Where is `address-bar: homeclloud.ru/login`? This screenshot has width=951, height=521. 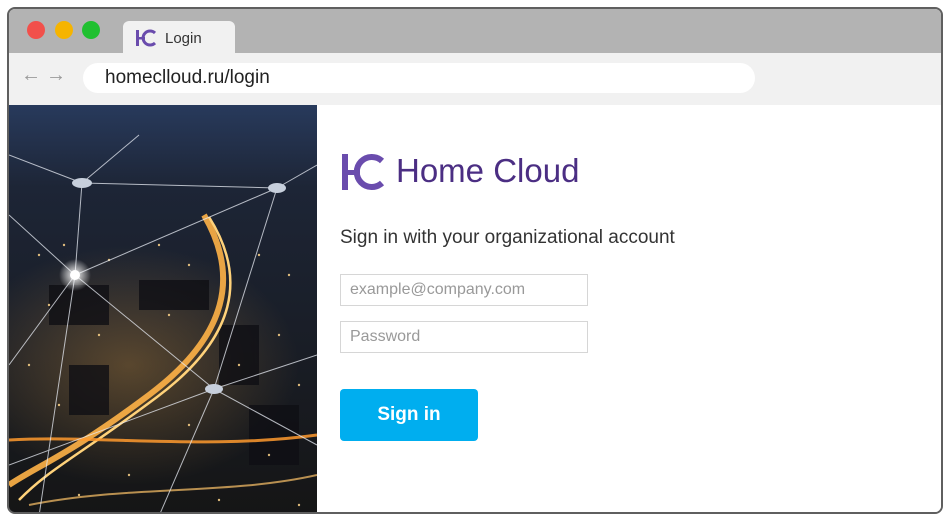 address-bar: homeclloud.ru/login is located at coordinates (419, 78).